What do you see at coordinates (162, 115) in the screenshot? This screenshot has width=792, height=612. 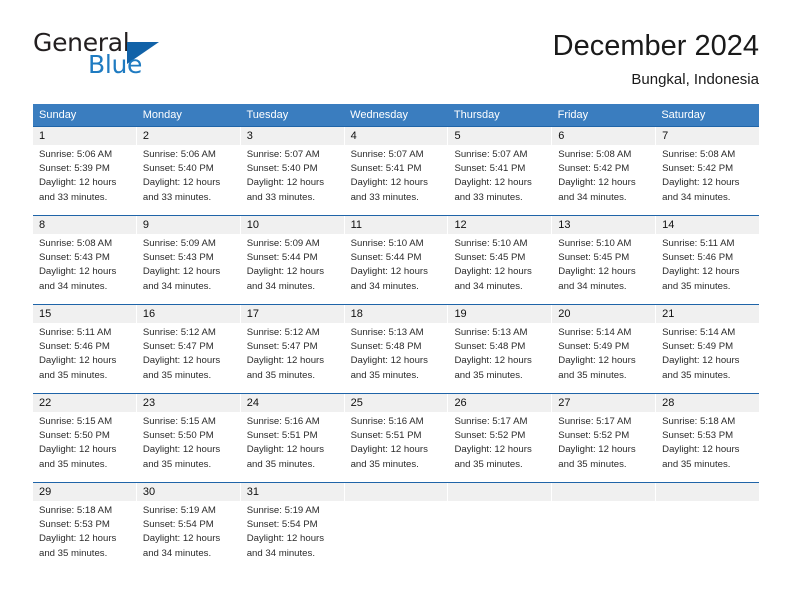 I see `weekday-header-monday: Monday` at bounding box center [162, 115].